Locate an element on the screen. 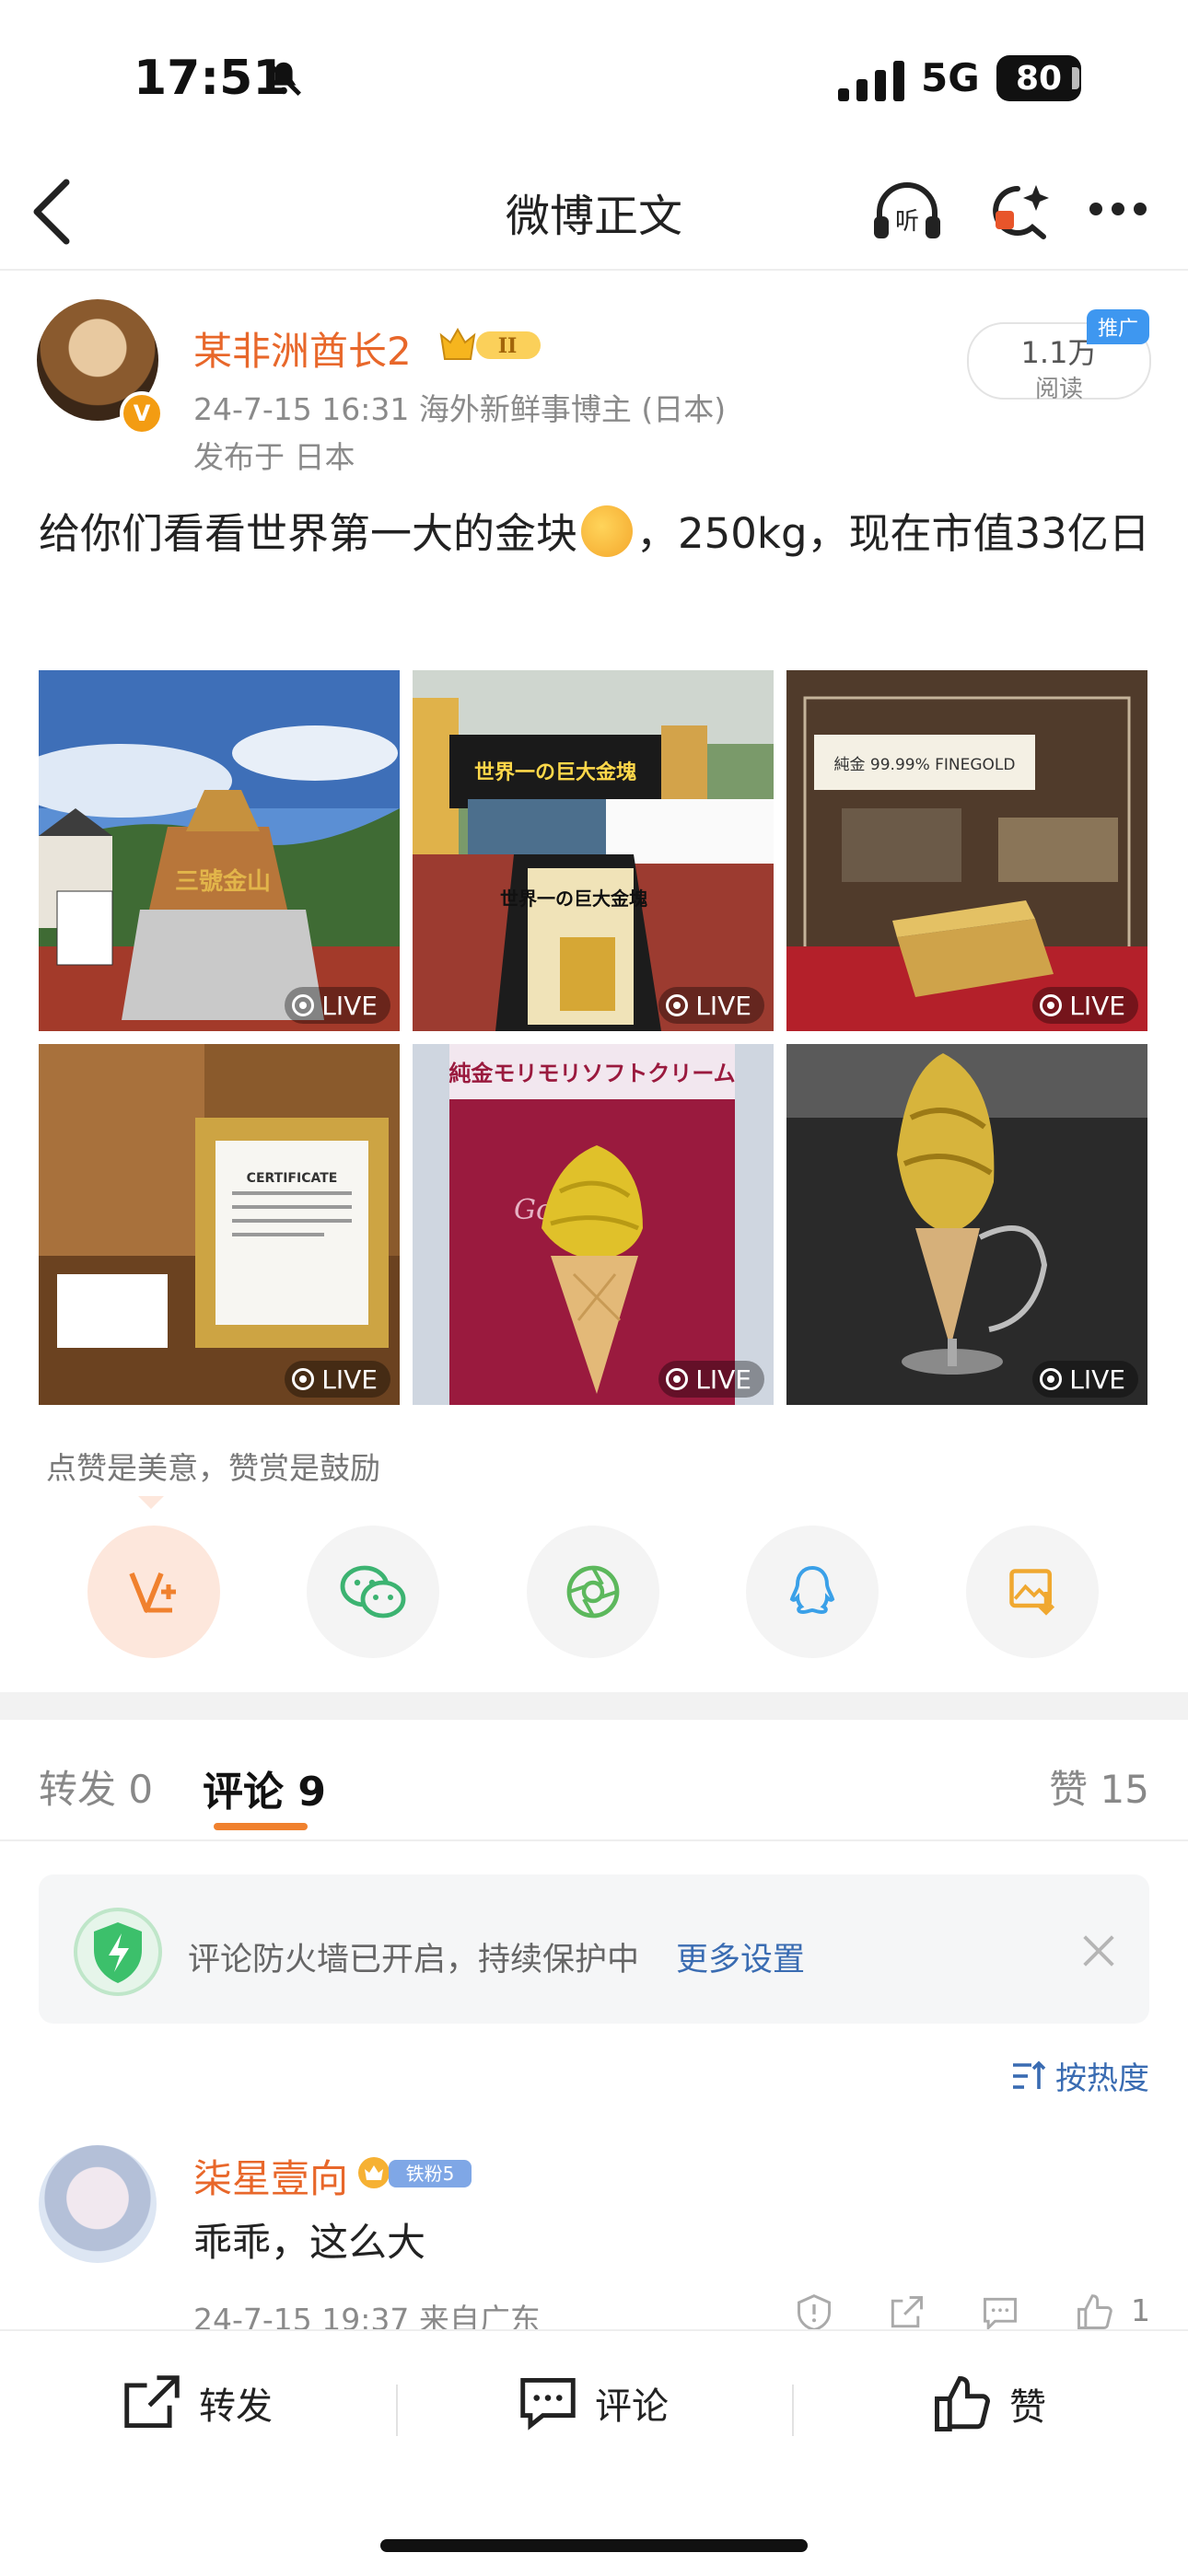 The image size is (1188, 2576). comment-text: 乖乖，这么大 is located at coordinates (309, 2242).